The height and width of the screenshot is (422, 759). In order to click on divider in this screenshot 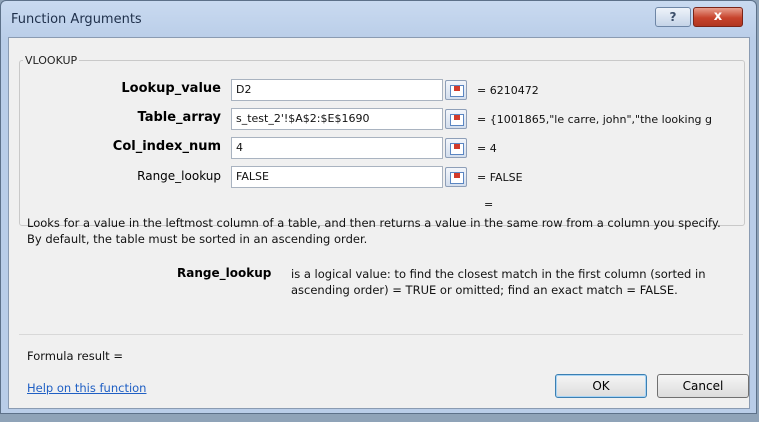, I will do `click(381, 334)`.